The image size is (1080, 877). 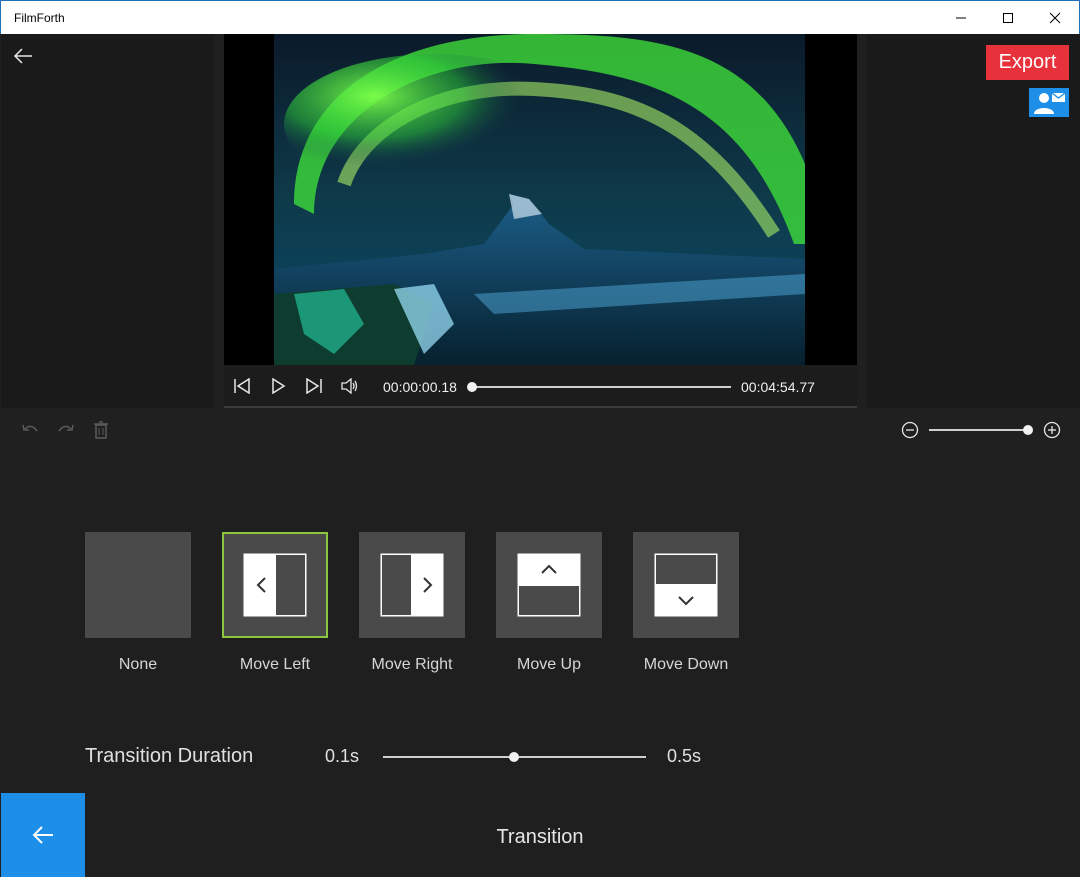 I want to click on skip-forward-button, so click(x=314, y=386).